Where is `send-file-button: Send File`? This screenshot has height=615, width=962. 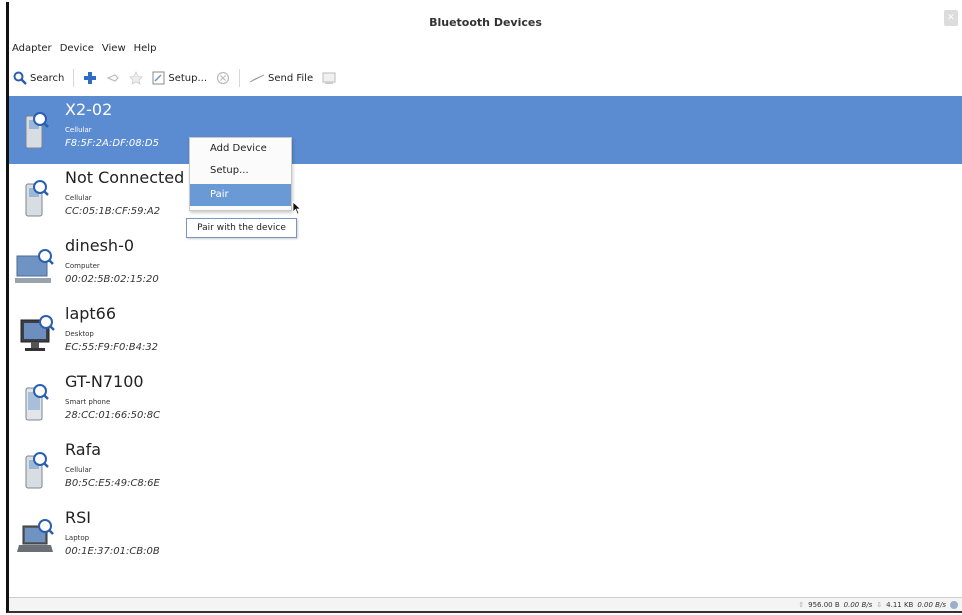 send-file-button: Send File is located at coordinates (281, 78).